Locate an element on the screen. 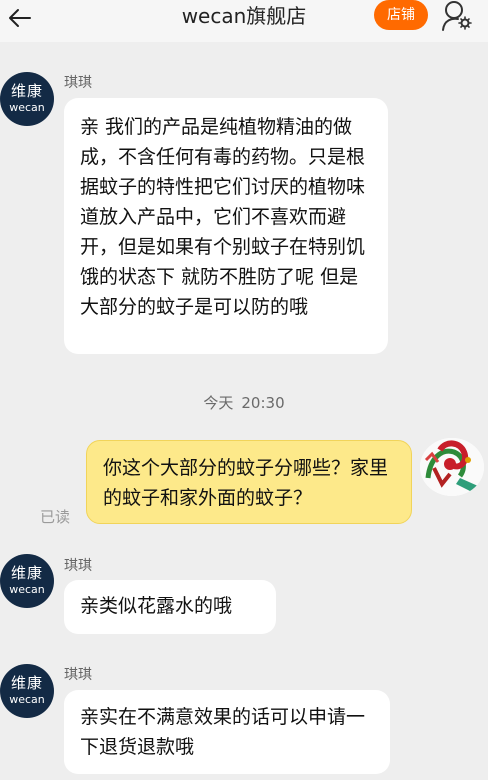 The width and height of the screenshot is (488, 780). my-message-bubble: 你这个大部分的蚊子分哪些？家里的蚊子和家外面的蚊子？ is located at coordinates (249, 482).